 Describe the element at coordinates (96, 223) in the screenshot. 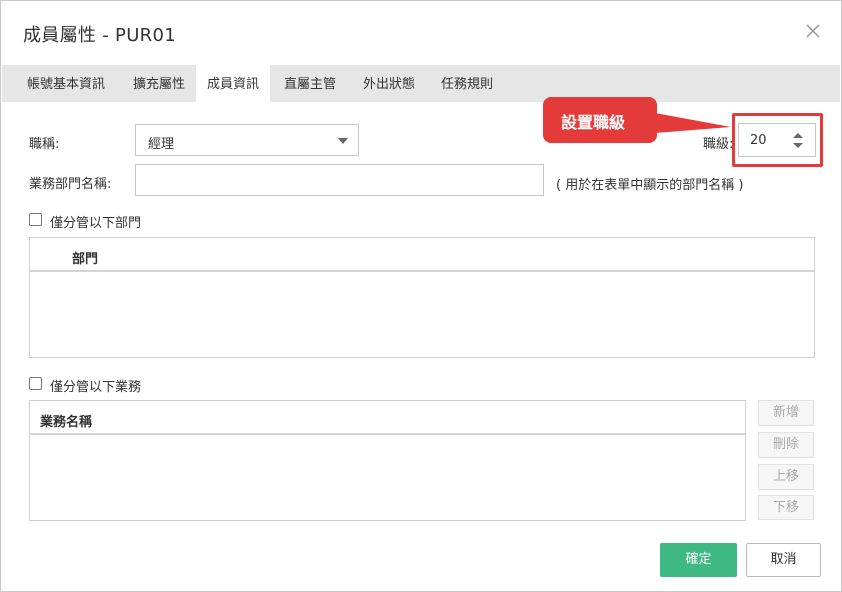

I see `dept-only-label: 僅分管以下部門` at that location.